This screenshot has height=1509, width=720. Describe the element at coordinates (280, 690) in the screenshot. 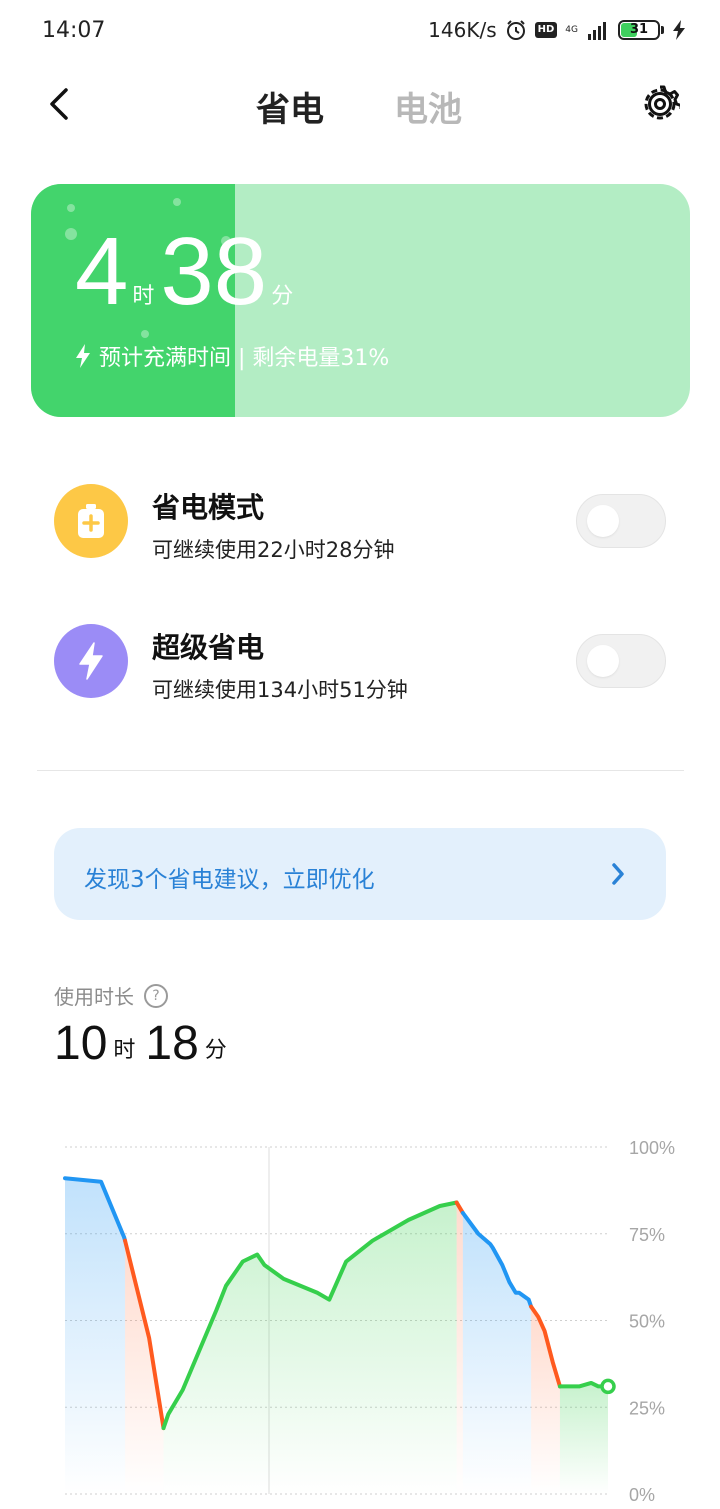

I see `mode-subtitle: 可继续使用134小时51分钟` at that location.